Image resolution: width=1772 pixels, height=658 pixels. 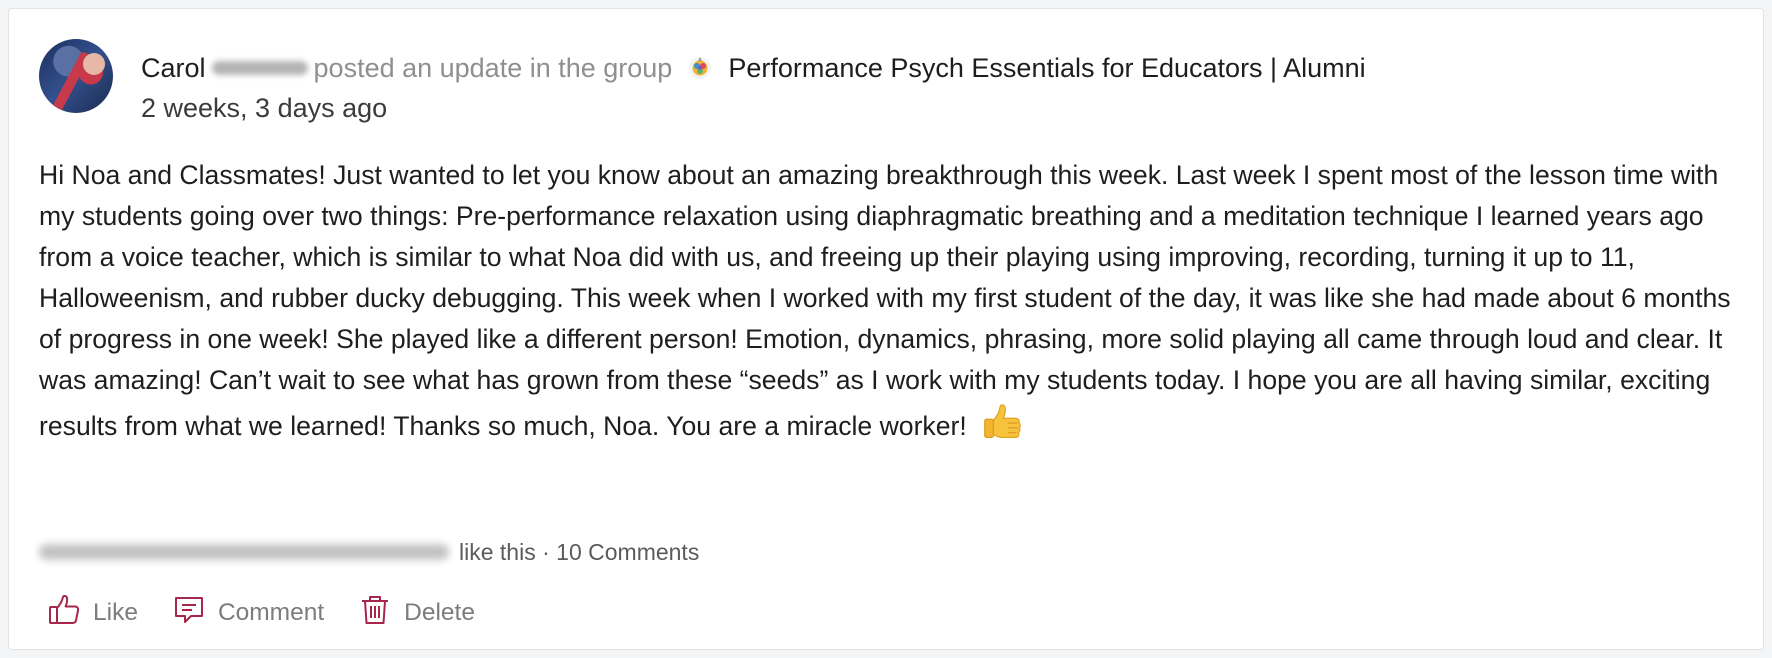 What do you see at coordinates (64, 613) in the screenshot?
I see `thumbs-up-outline-icon` at bounding box center [64, 613].